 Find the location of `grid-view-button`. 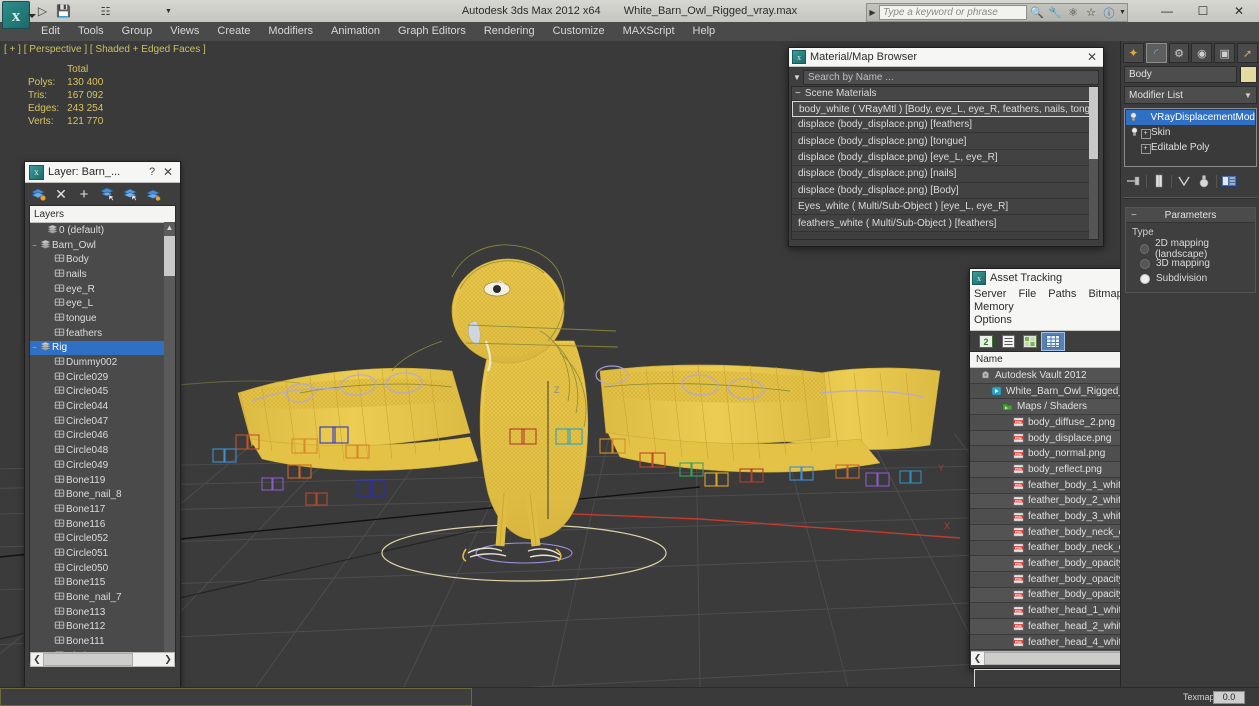

grid-view-button is located at coordinates (1053, 341).